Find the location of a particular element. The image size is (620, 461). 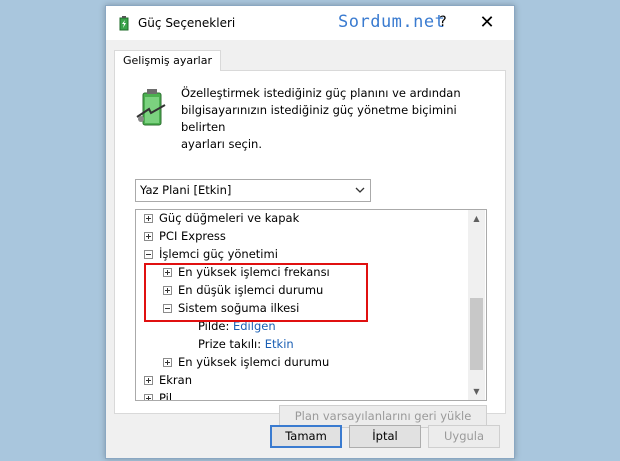

power-plan-selected-value: Yaz Plani [Etkin] is located at coordinates (186, 190).